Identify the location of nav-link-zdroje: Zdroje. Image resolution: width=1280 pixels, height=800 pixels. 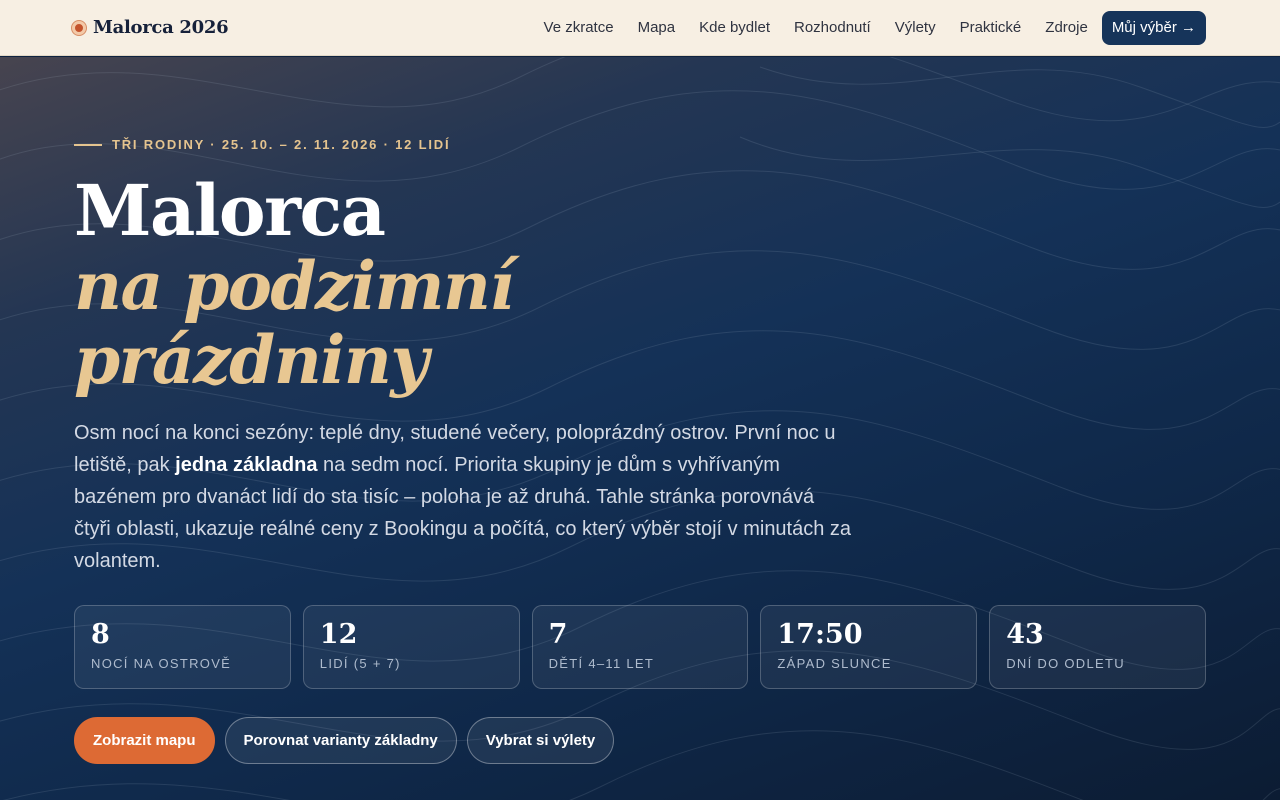
(1066, 28).